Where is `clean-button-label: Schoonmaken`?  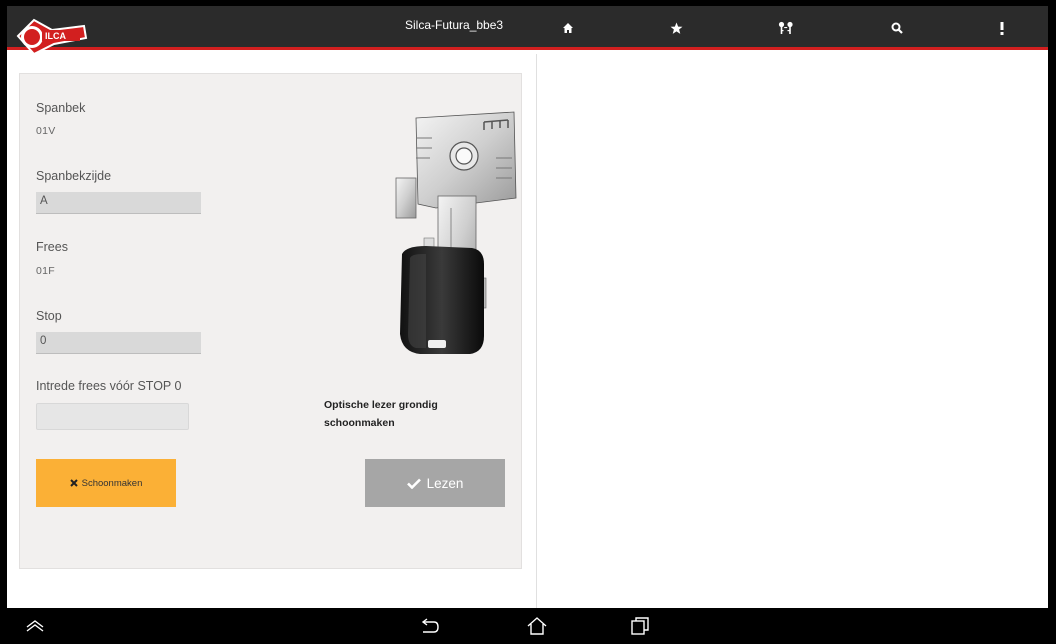
clean-button-label: Schoonmaken is located at coordinates (112, 483).